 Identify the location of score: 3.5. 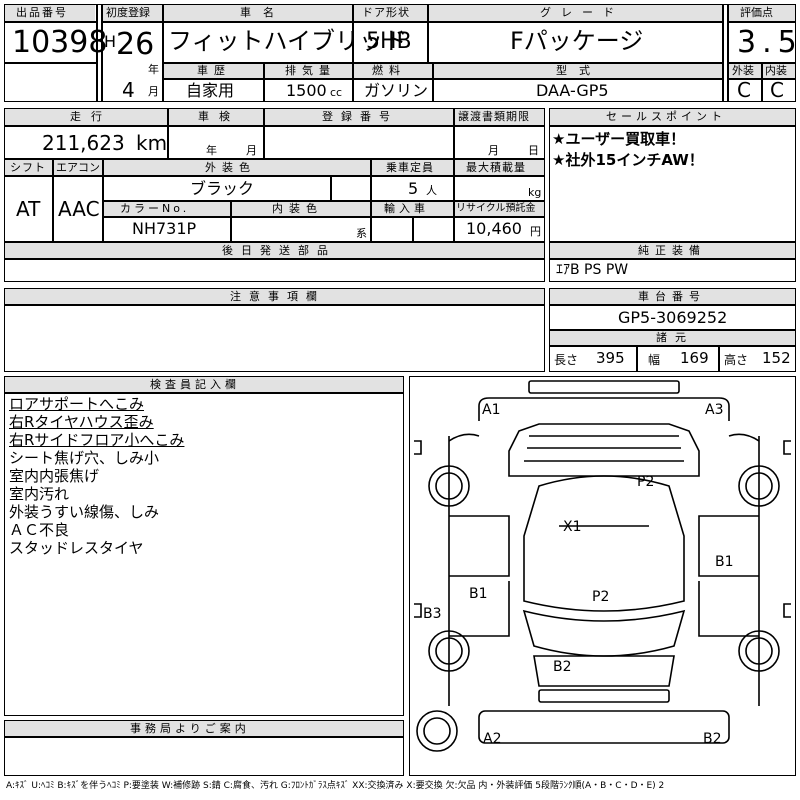
(768, 42).